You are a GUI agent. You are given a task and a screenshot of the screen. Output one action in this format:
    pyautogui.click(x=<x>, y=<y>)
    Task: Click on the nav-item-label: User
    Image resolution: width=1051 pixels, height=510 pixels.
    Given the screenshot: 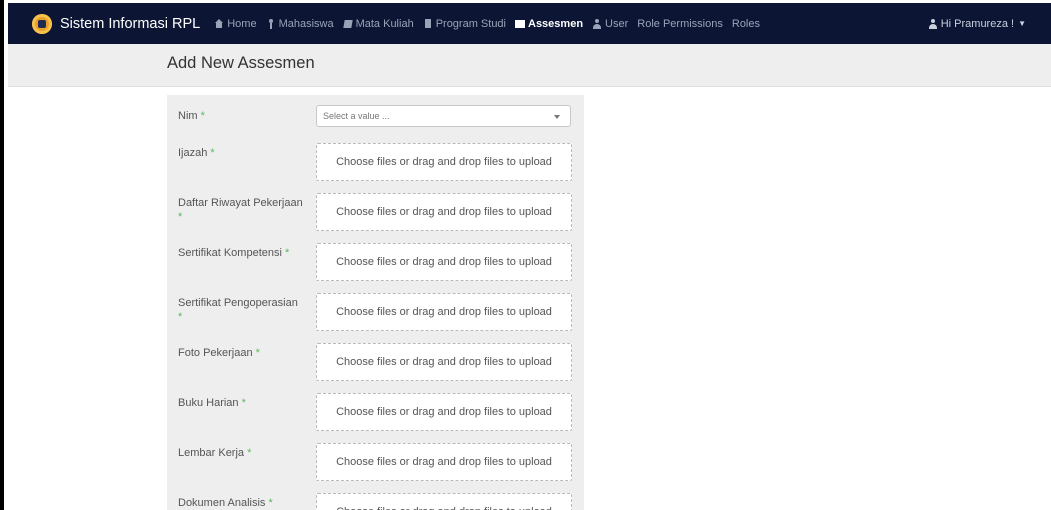 What is the action you would take?
    pyautogui.click(x=617, y=23)
    